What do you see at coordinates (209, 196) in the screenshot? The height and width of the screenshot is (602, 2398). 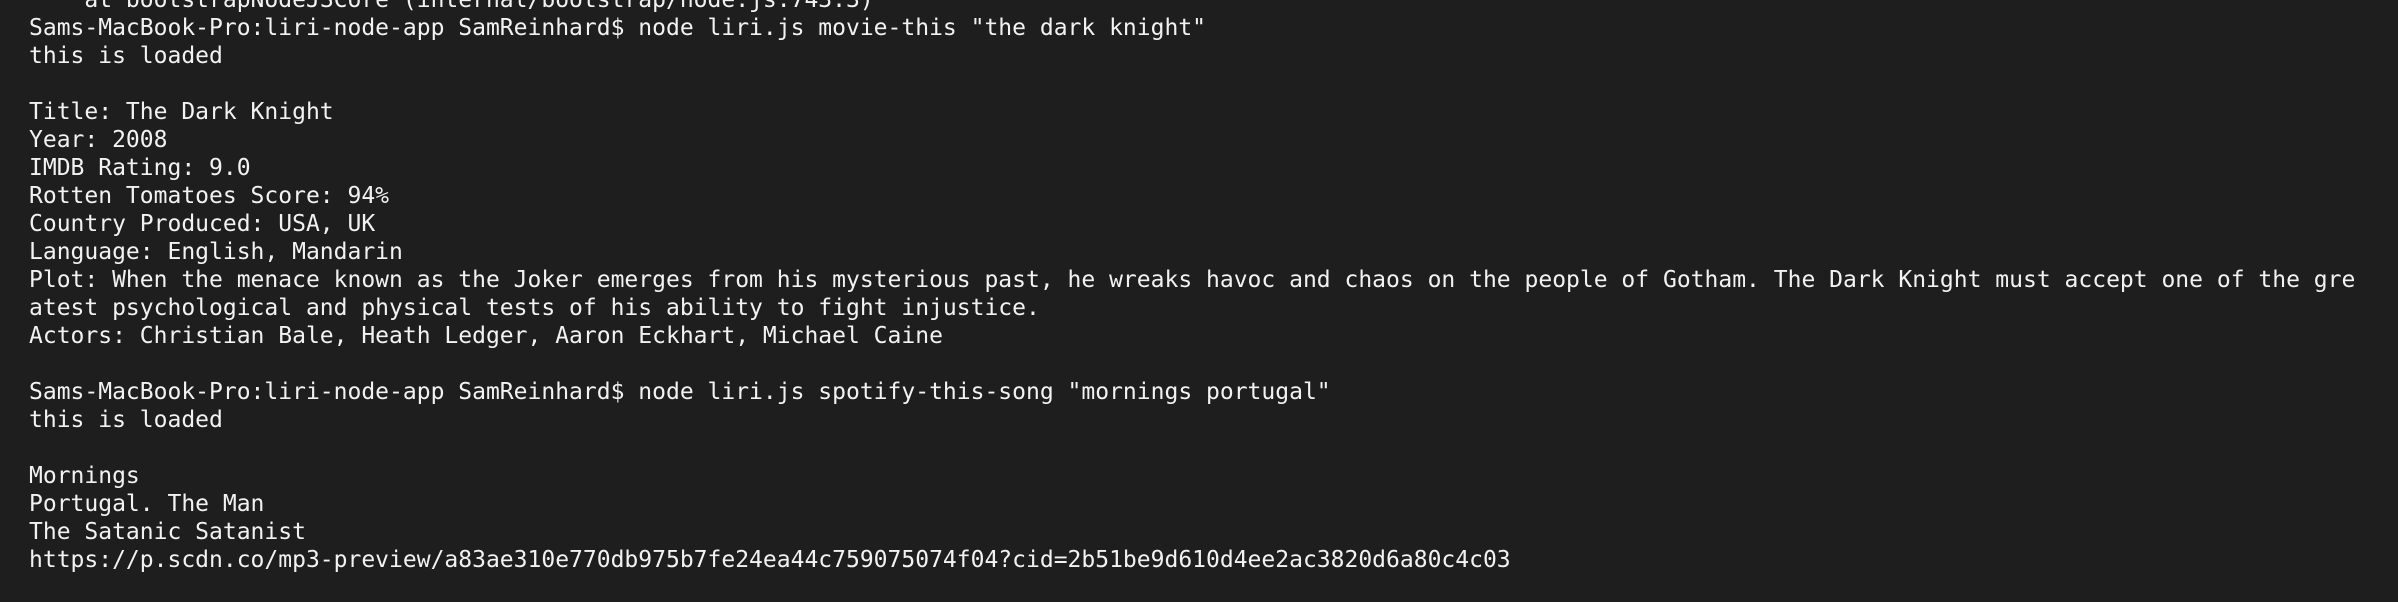 I see `movie-rotten-line: Rotten Tomatoes Score: 94%` at bounding box center [209, 196].